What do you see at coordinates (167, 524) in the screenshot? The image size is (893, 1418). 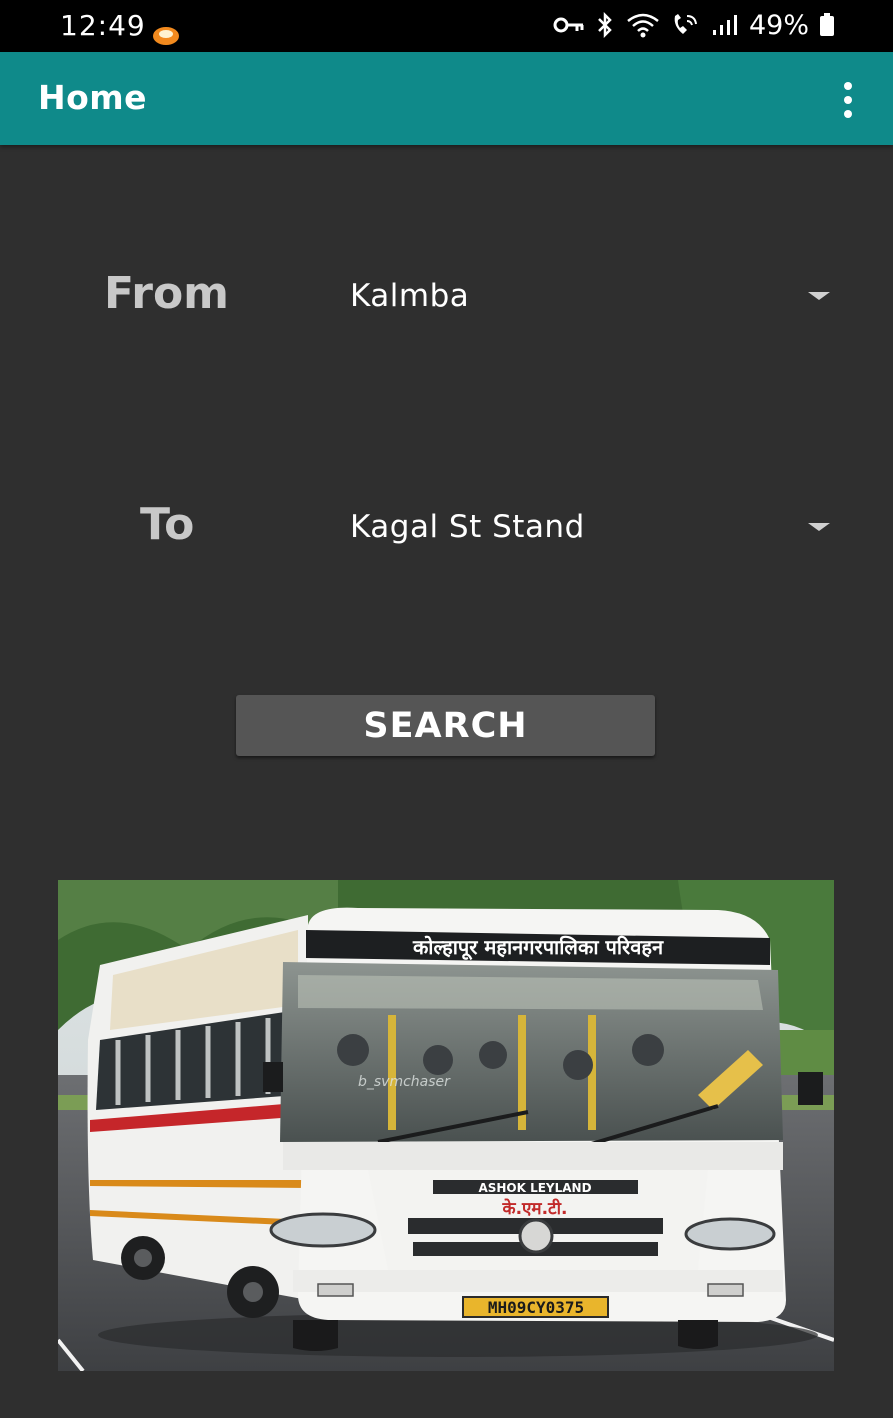 I see `to-label: To` at bounding box center [167, 524].